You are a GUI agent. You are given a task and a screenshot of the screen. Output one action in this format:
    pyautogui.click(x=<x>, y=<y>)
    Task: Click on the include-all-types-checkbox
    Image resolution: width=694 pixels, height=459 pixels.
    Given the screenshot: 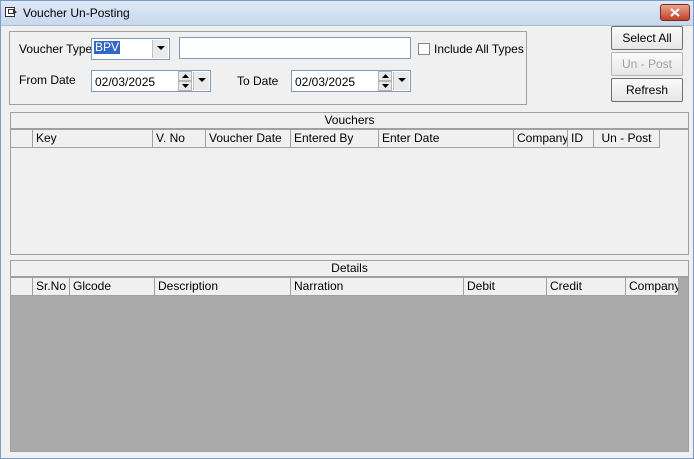 What is the action you would take?
    pyautogui.click(x=424, y=49)
    